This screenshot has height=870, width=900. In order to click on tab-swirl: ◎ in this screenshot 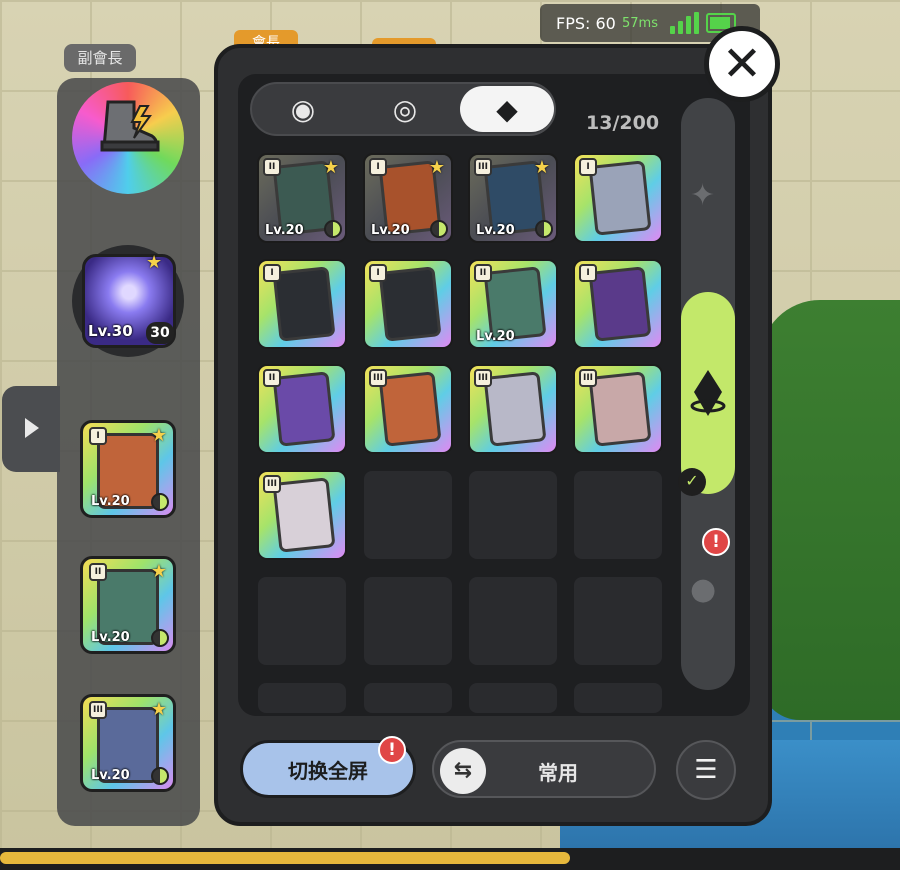, I will do `click(405, 109)`.